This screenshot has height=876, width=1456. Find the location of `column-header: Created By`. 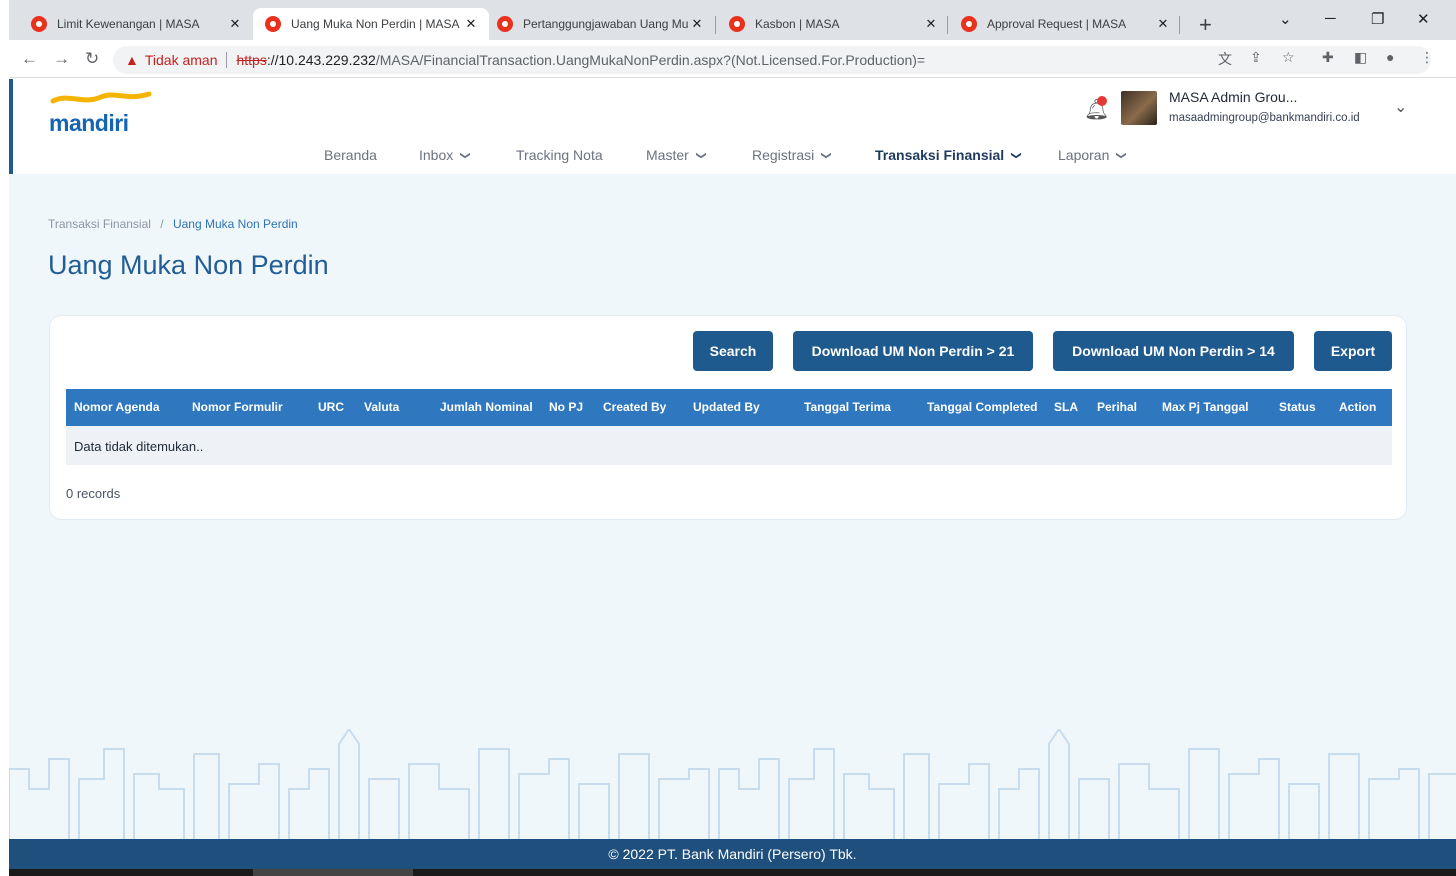

column-header: Created By is located at coordinates (634, 407).